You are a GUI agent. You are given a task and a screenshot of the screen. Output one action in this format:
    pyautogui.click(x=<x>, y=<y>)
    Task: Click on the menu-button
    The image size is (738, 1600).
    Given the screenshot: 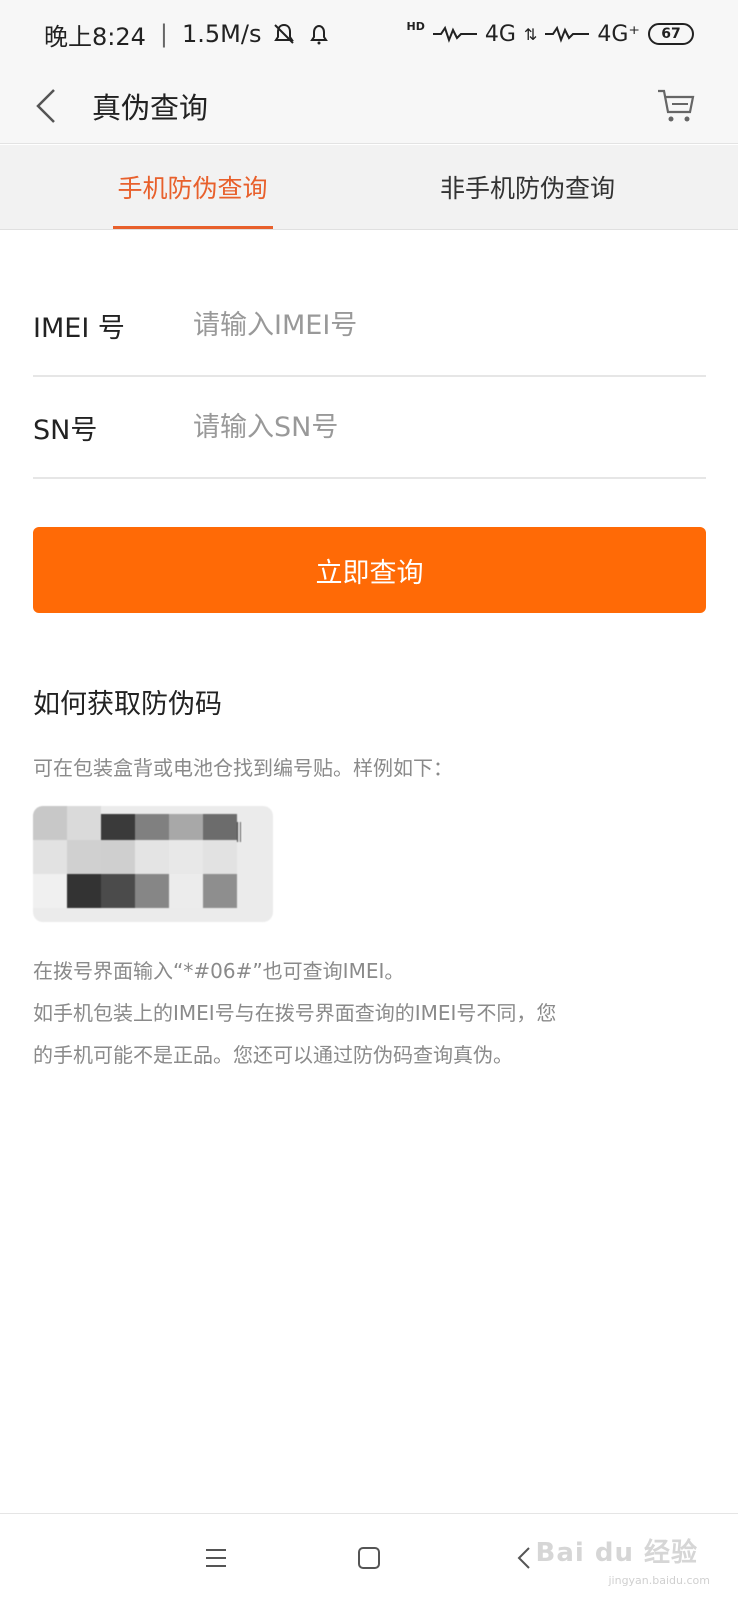 What is the action you would take?
    pyautogui.click(x=216, y=1558)
    